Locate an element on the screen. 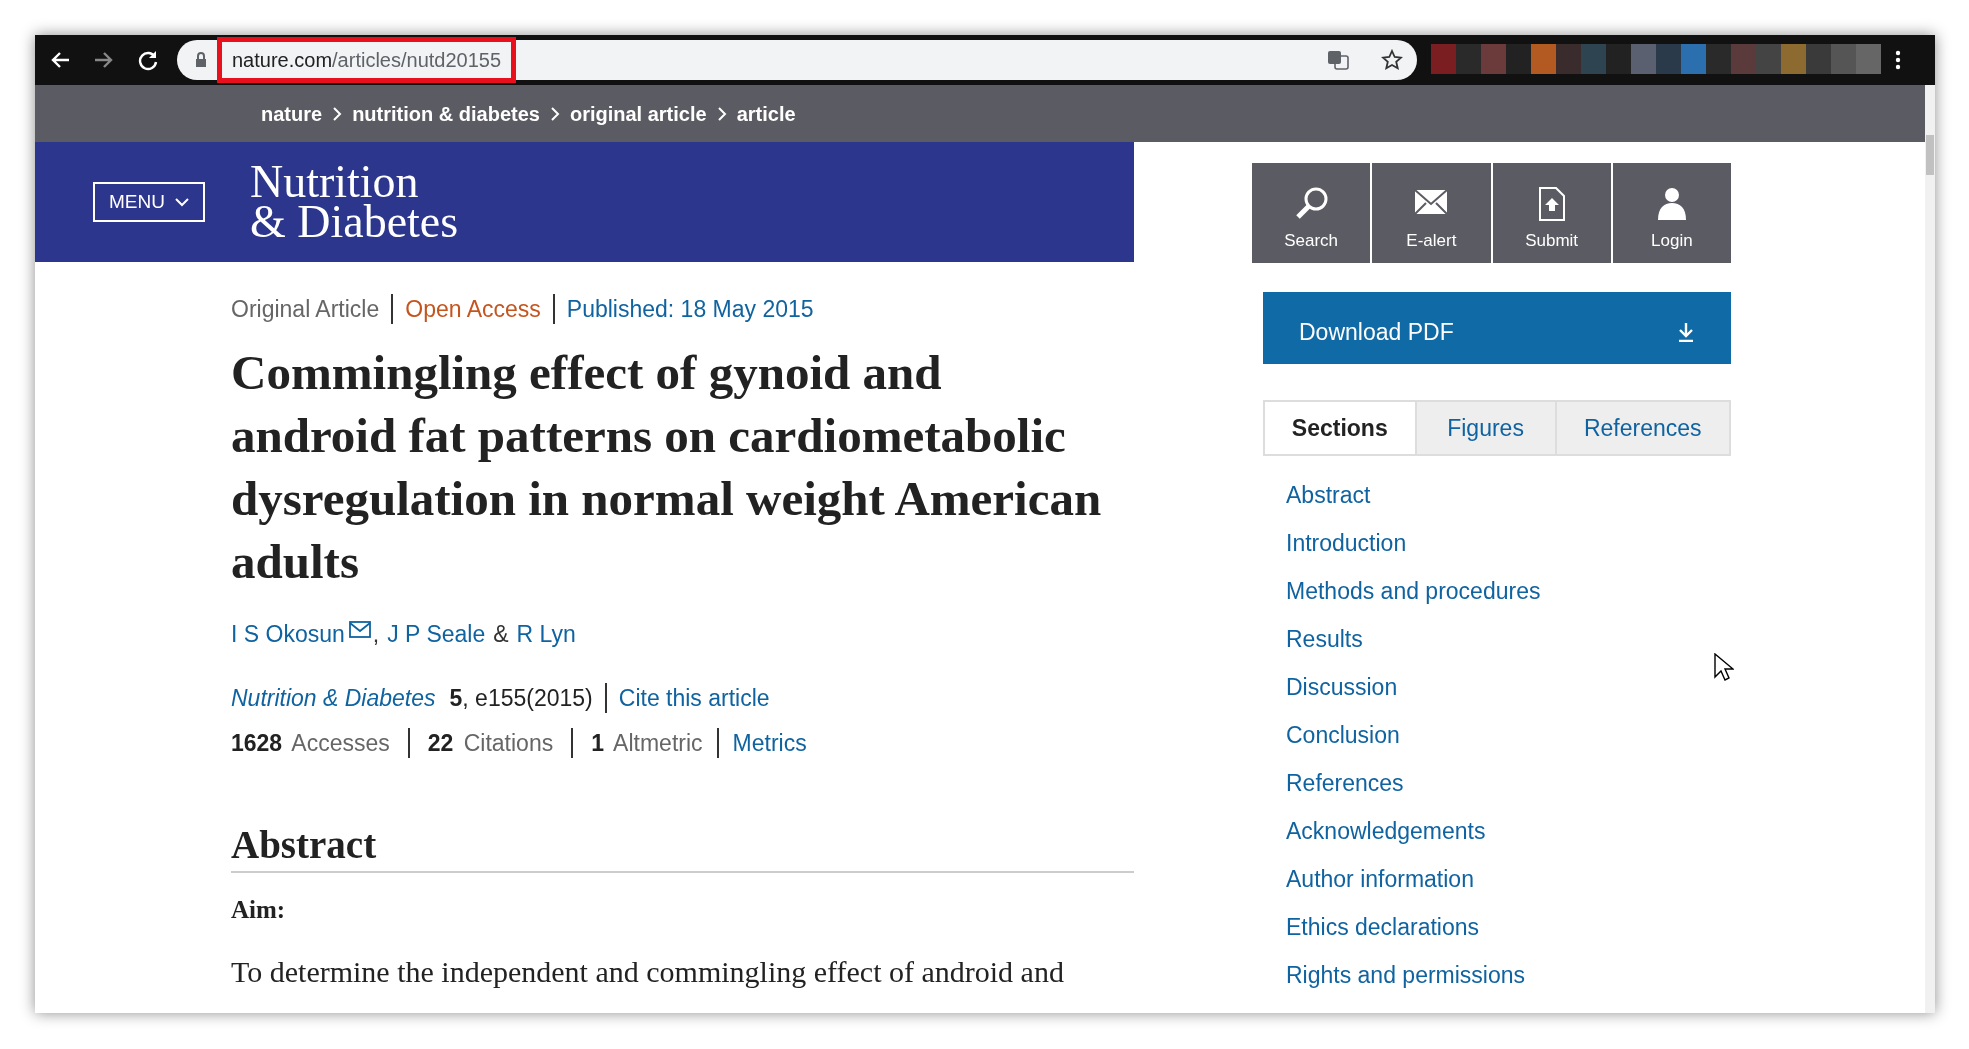 The height and width of the screenshot is (1049, 1969). journal-logo: Nutrition & Diabetes is located at coordinates (354, 202).